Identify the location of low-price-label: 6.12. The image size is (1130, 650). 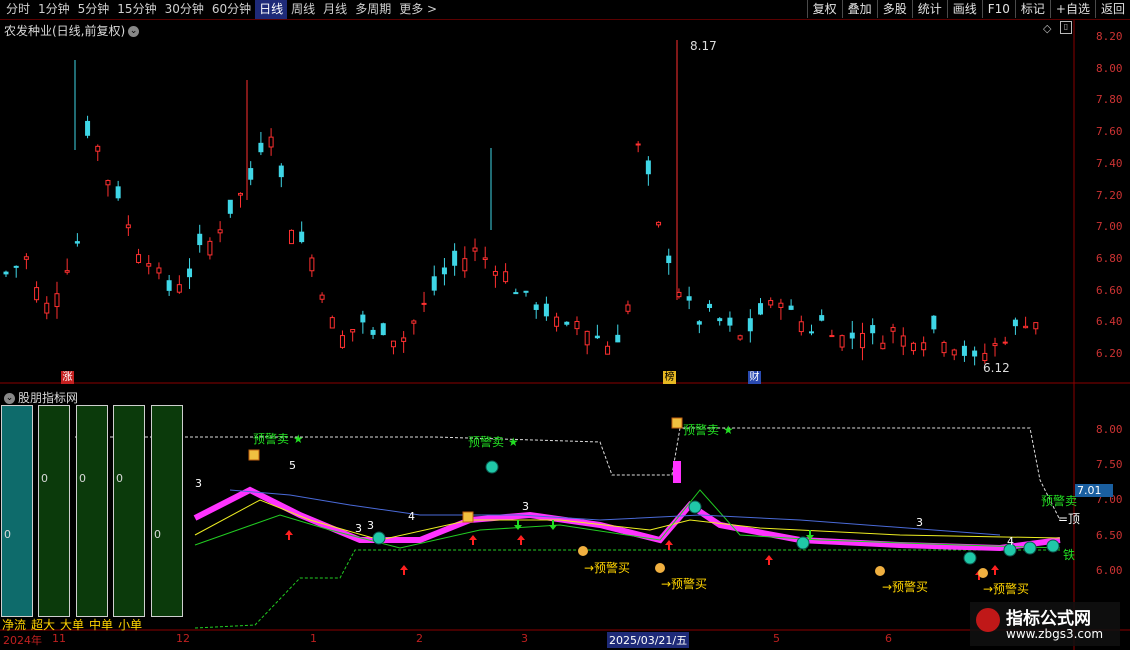
(996, 368).